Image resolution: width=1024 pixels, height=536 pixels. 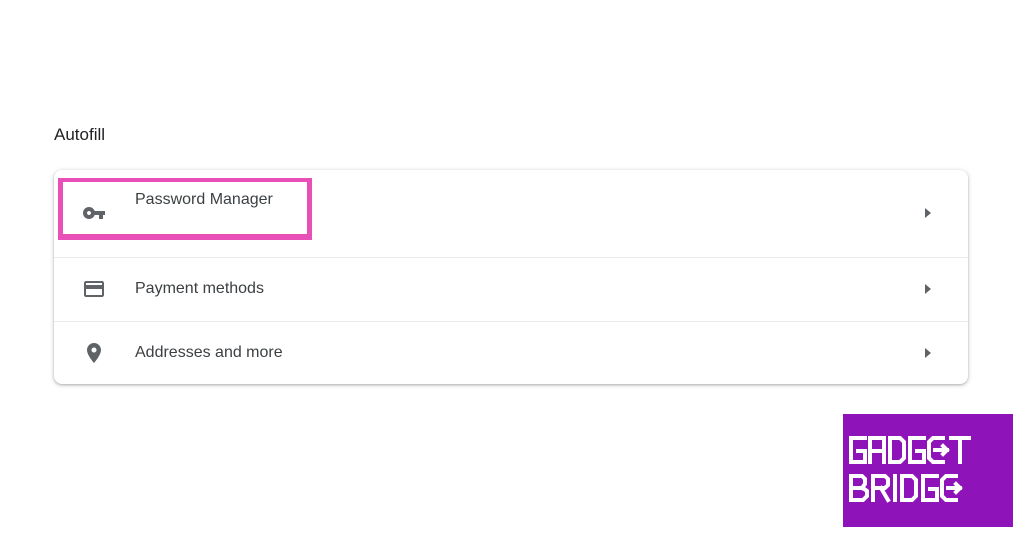 I want to click on addresses-label: Addresses and more, so click(x=209, y=352).